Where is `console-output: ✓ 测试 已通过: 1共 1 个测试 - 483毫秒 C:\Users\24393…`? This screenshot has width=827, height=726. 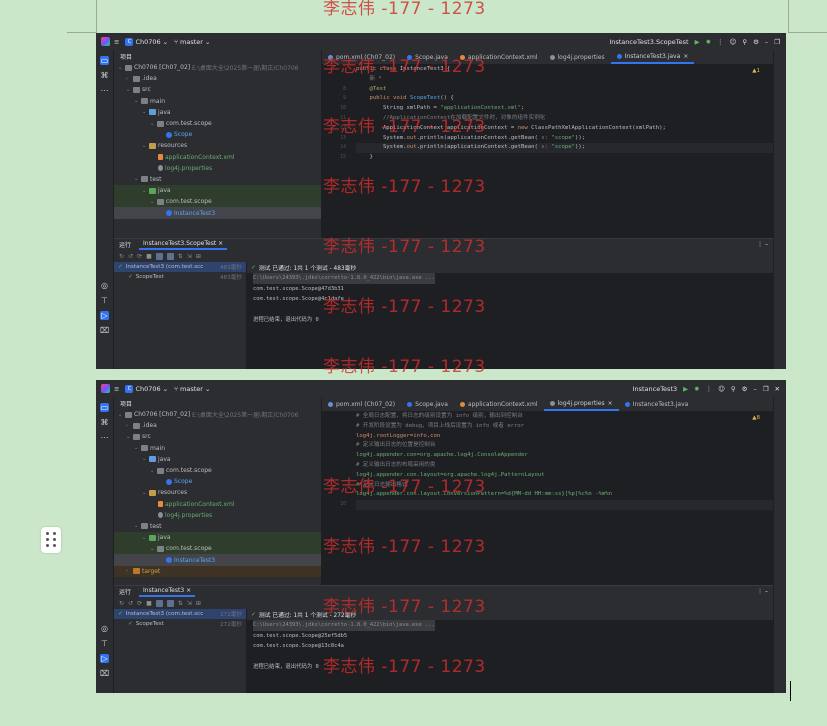
console-output: ✓ 测试 已通过: 1共 1 个测试 - 483毫秒 C:\Users\24393… is located at coordinates (510, 315).